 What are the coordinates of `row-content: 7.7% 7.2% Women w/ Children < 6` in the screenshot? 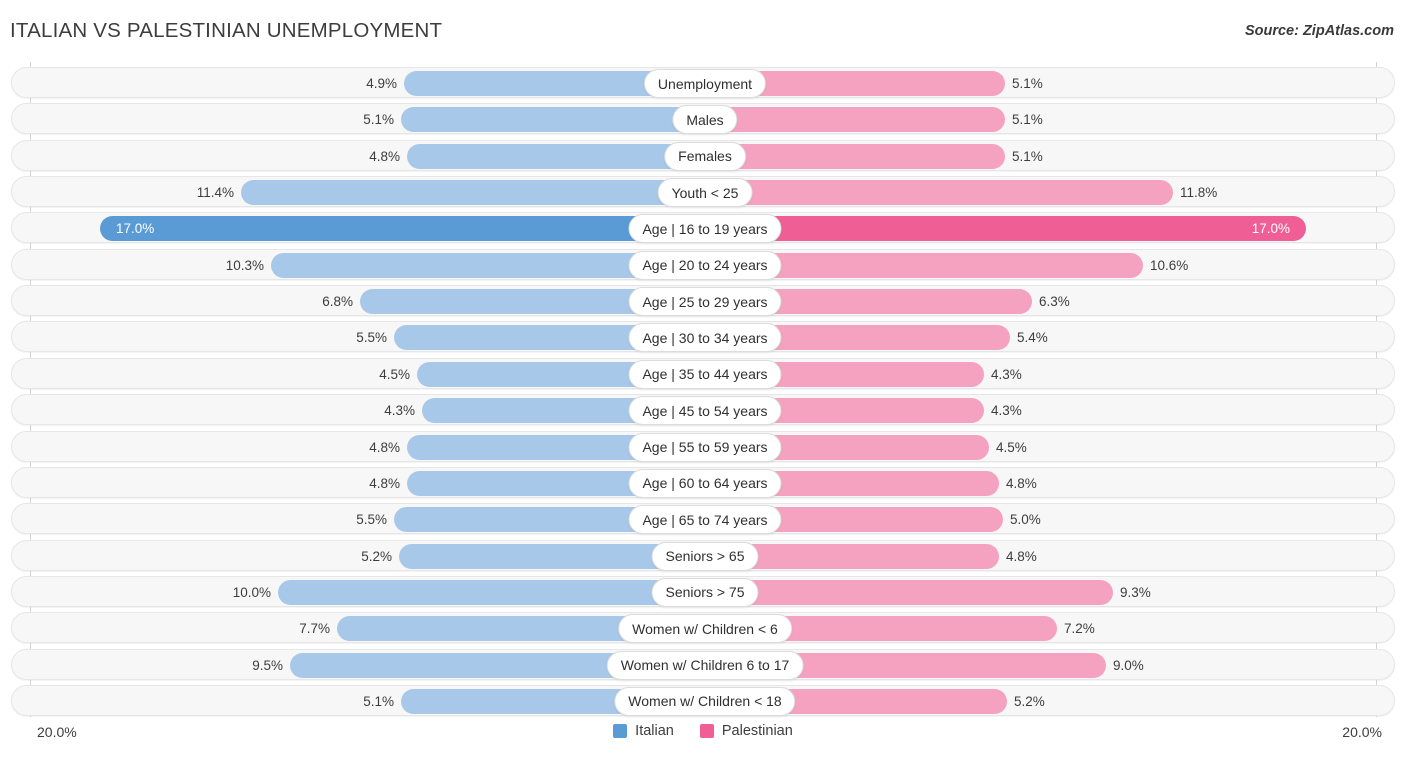 It's located at (703, 628).